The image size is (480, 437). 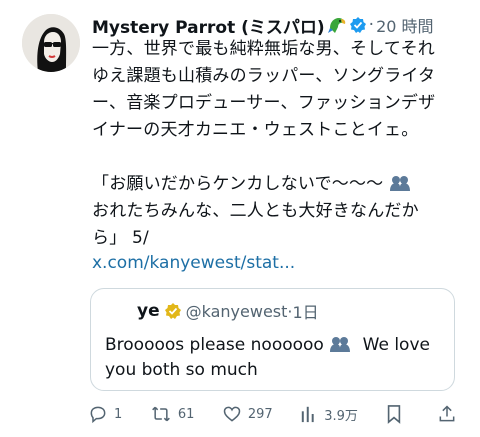 What do you see at coordinates (118, 414) in the screenshot?
I see `reply-count: 1` at bounding box center [118, 414].